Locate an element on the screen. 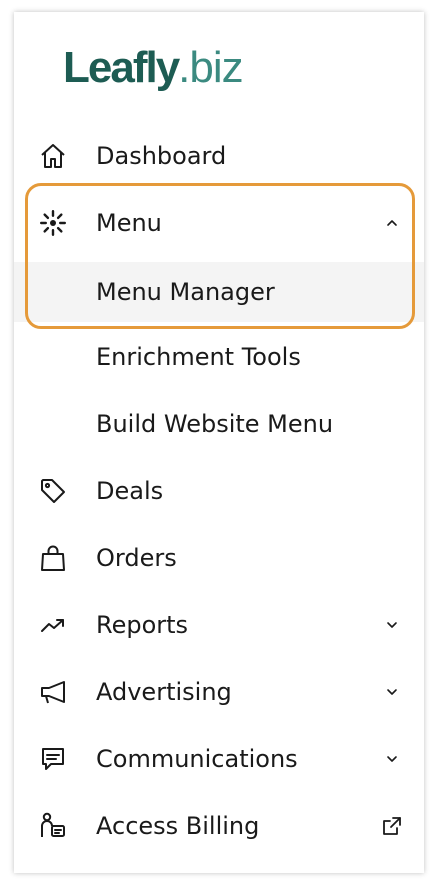  chat-icon is located at coordinates (53, 759).